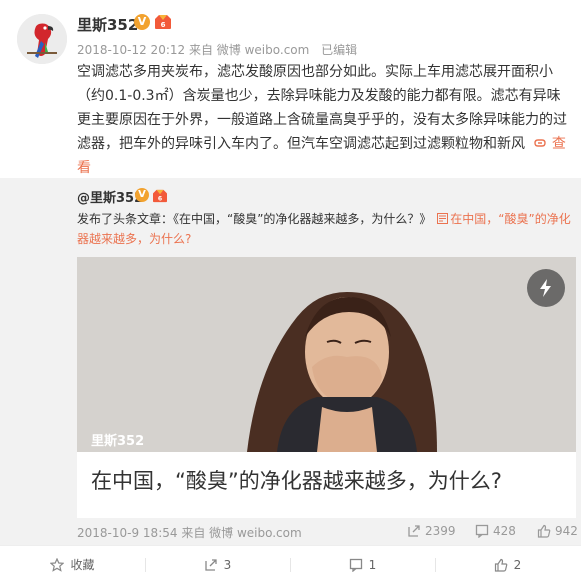 The width and height of the screenshot is (581, 583). Describe the element at coordinates (254, 219) in the screenshot. I see `repost-text-prefix: 发布了头条文章：《在中国，“酸臭”的净化器越来越多，为什么？》` at that location.